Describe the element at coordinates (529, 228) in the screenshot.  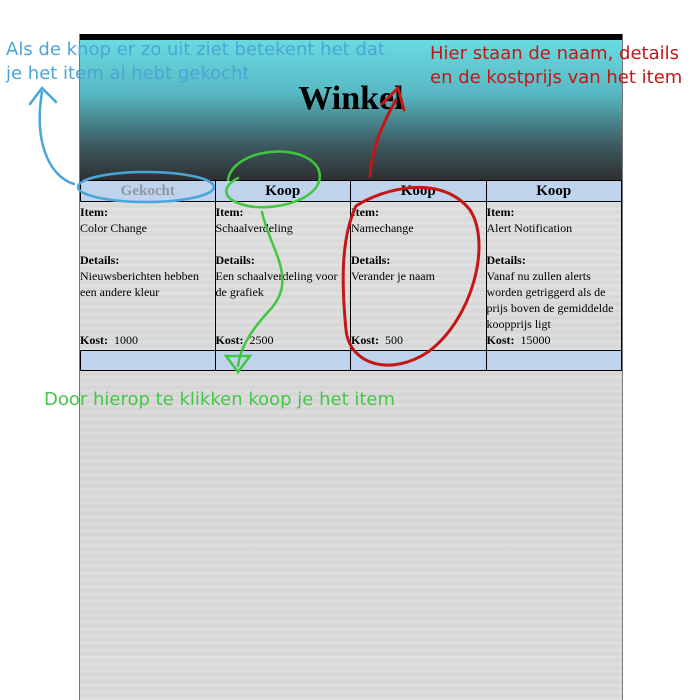
I see `item-name: Alert Notification` at that location.